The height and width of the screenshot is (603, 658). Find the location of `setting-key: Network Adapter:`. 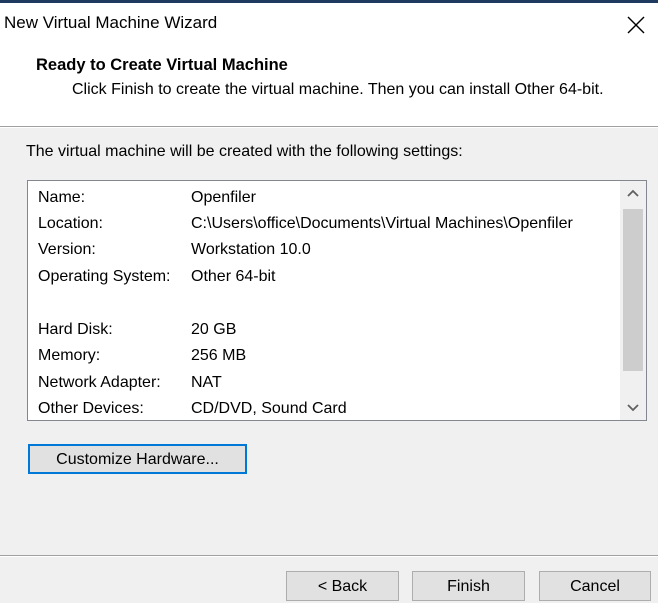

setting-key: Network Adapter: is located at coordinates (99, 382).